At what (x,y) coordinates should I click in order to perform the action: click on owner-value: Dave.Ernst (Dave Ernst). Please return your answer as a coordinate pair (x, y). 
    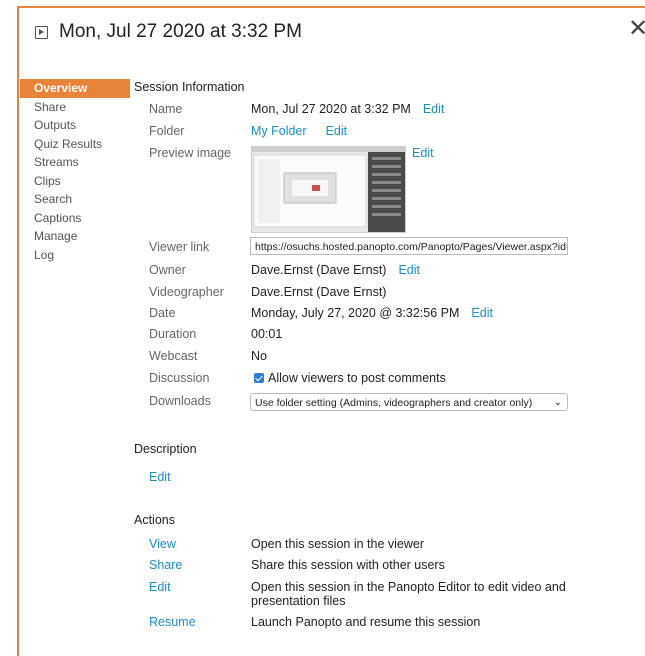
    Looking at the image, I should click on (319, 270).